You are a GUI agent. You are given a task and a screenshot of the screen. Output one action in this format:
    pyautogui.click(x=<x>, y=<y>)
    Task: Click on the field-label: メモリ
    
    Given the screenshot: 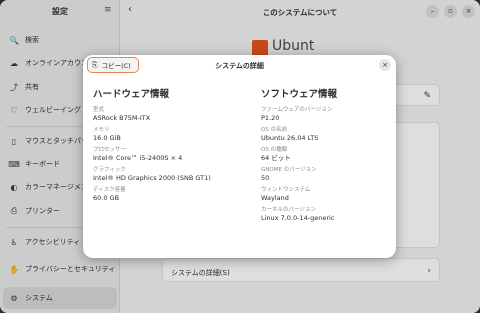 What is the action you would take?
    pyautogui.click(x=101, y=130)
    